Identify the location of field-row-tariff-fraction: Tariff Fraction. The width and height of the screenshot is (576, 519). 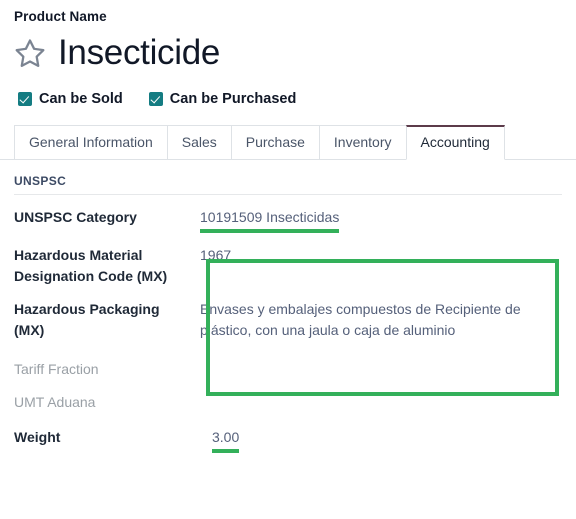
(288, 369).